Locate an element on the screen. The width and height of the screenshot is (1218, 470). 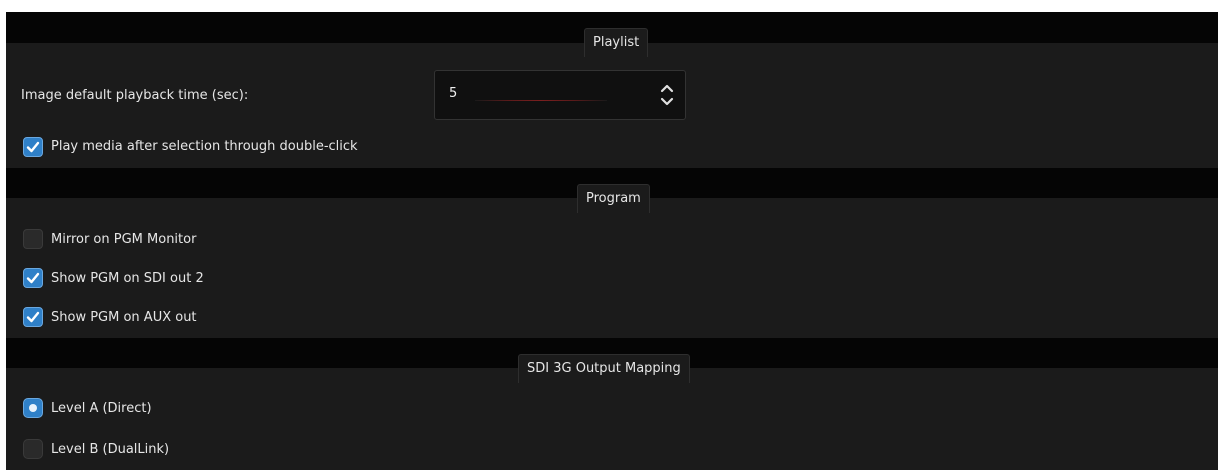
playback-time-value: 5 is located at coordinates (453, 93).